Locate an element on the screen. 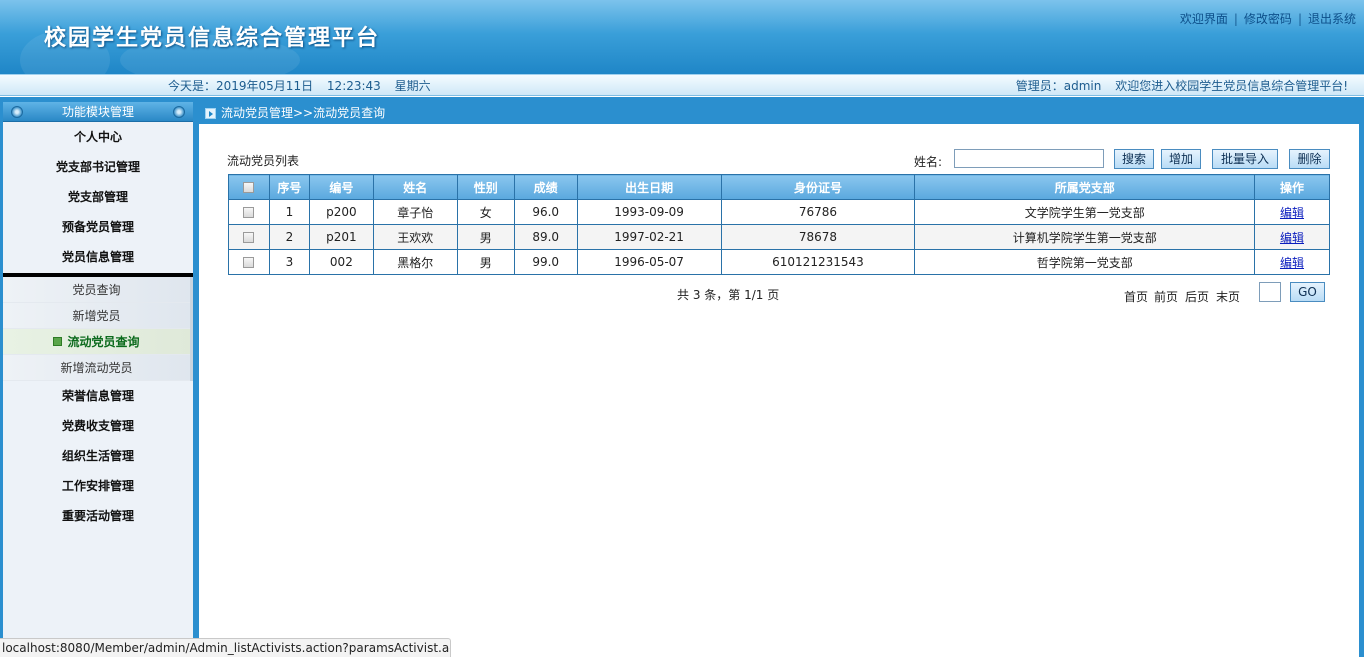 This screenshot has height=657, width=1364. table-cell: p200 is located at coordinates (341, 212).